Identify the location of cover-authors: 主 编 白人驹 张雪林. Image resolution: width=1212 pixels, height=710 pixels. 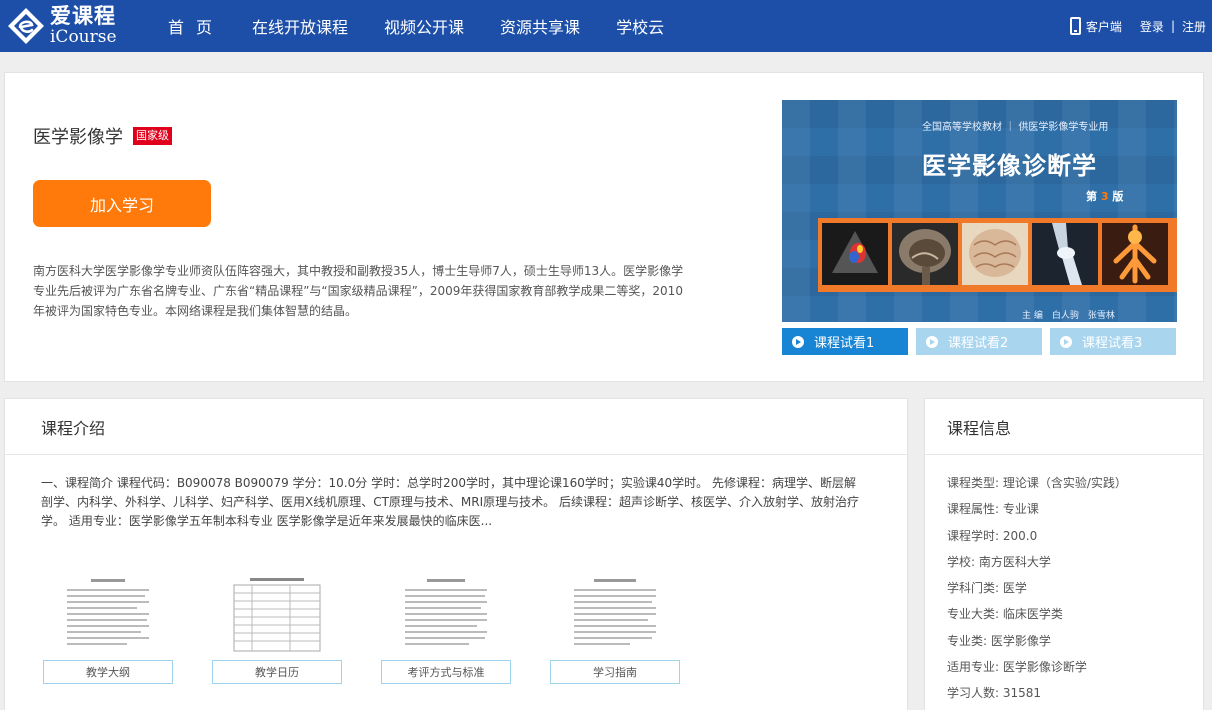
(1068, 316).